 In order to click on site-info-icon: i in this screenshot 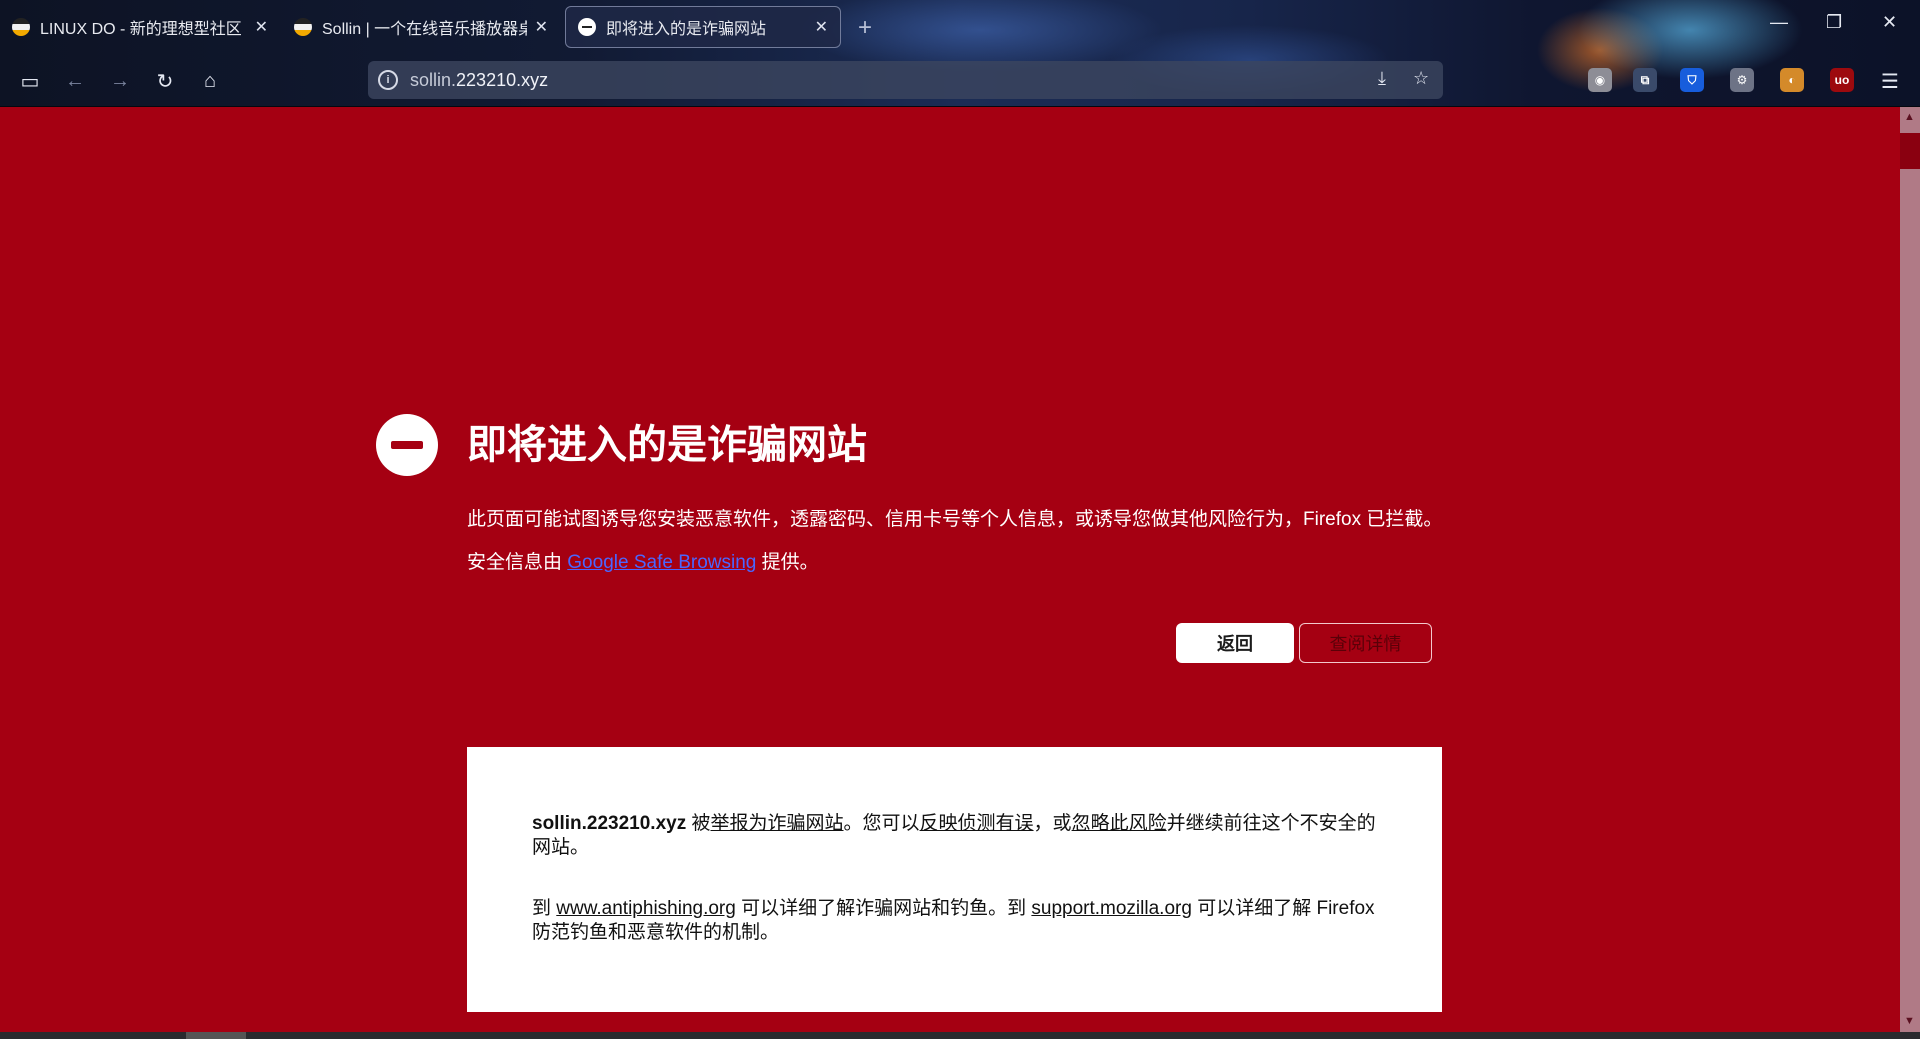, I will do `click(388, 80)`.